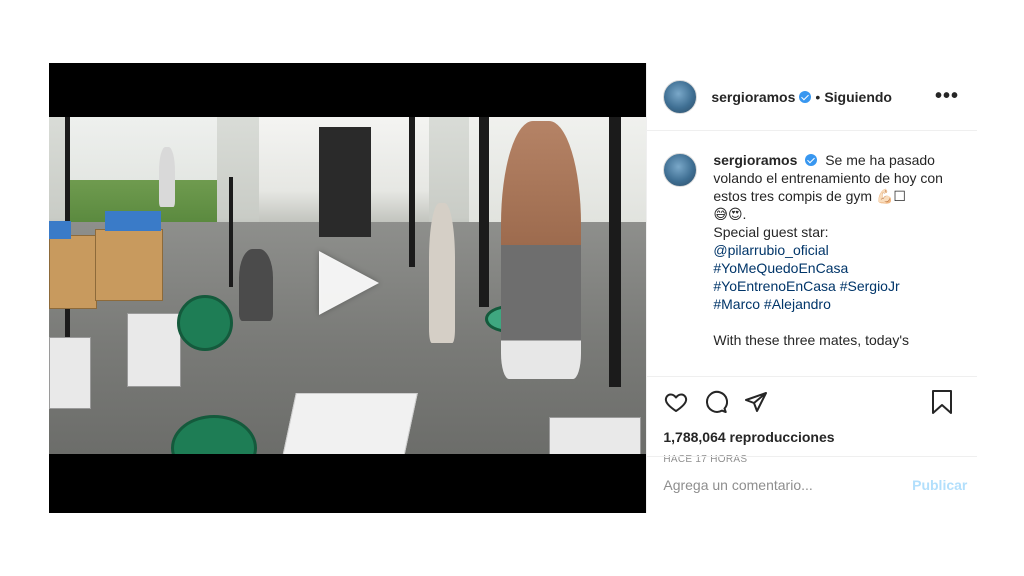 The image size is (1024, 576). What do you see at coordinates (780, 485) in the screenshot?
I see `comment-input` at bounding box center [780, 485].